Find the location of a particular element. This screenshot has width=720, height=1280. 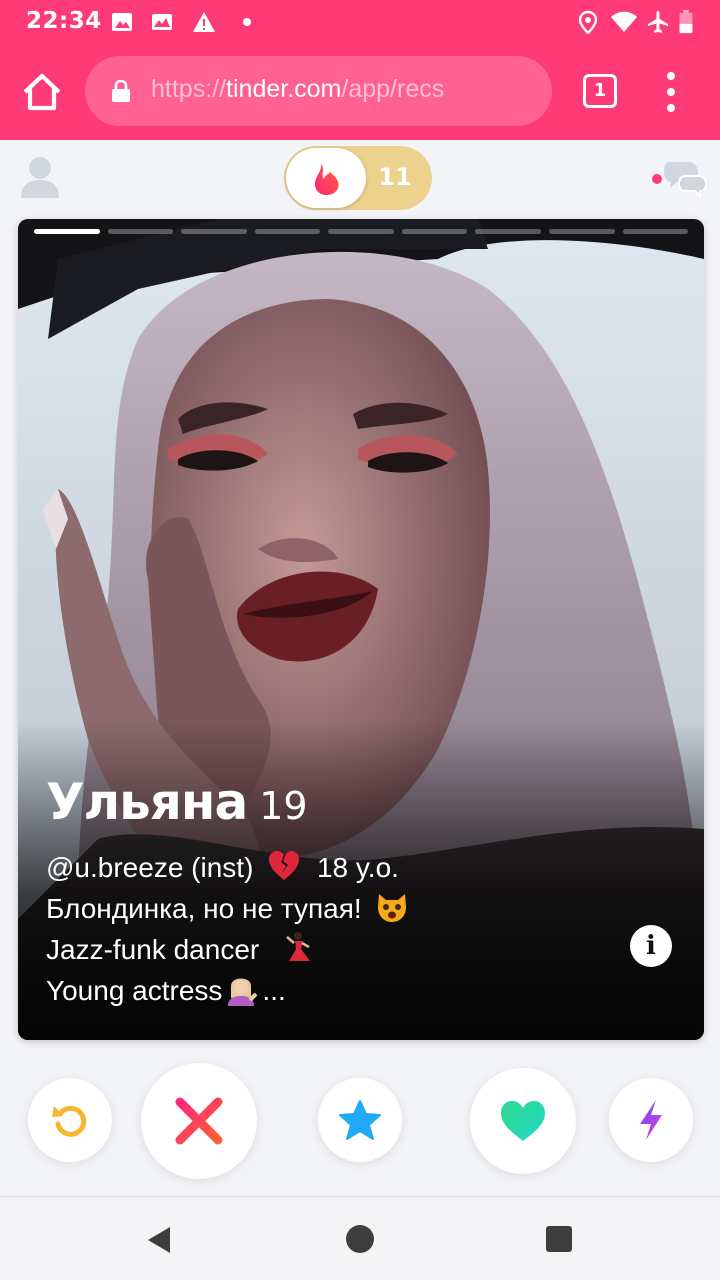

url-scheme: https:// is located at coordinates (189, 89).